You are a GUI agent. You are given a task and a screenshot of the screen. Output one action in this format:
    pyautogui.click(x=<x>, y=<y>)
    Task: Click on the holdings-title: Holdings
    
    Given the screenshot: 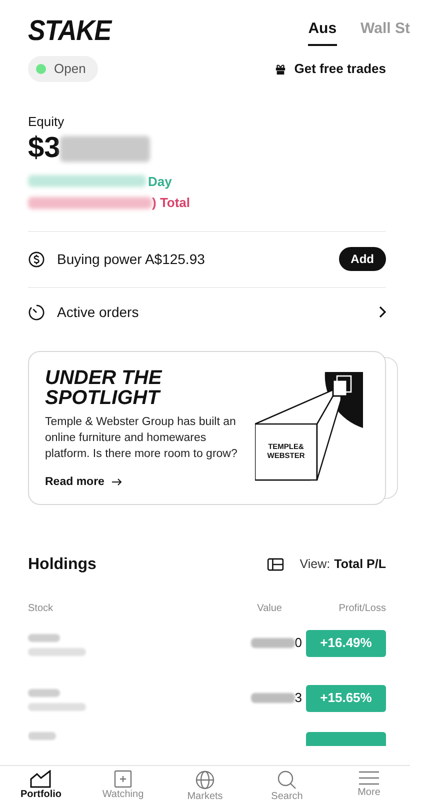 What is the action you would take?
    pyautogui.click(x=62, y=564)
    